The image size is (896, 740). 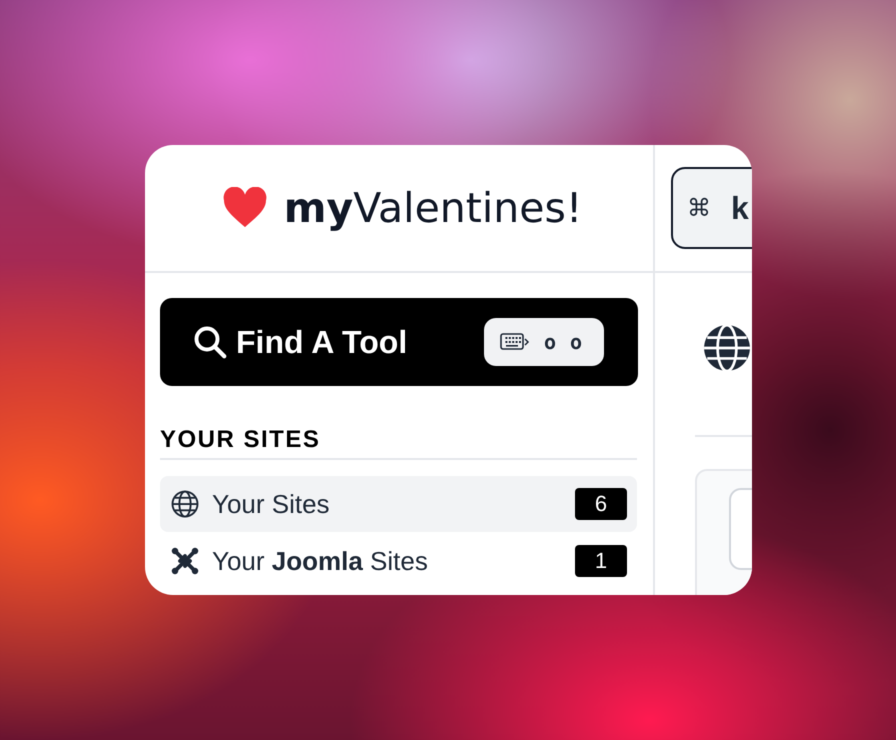 What do you see at coordinates (185, 504) in the screenshot?
I see `globe-icon` at bounding box center [185, 504].